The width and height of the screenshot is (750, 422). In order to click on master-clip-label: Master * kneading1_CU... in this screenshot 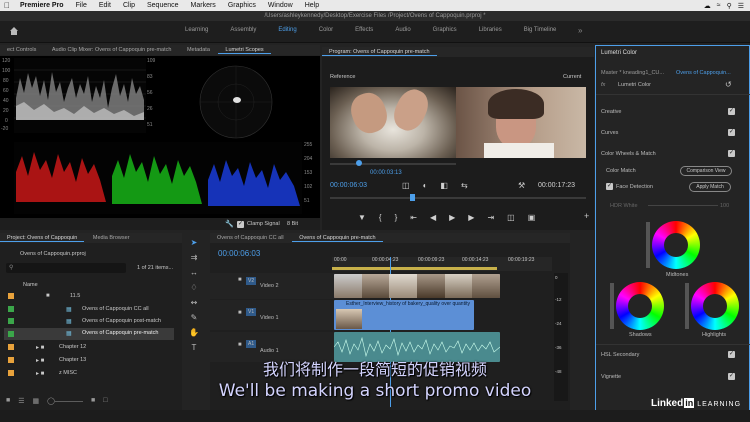, I will do `click(632, 73)`.